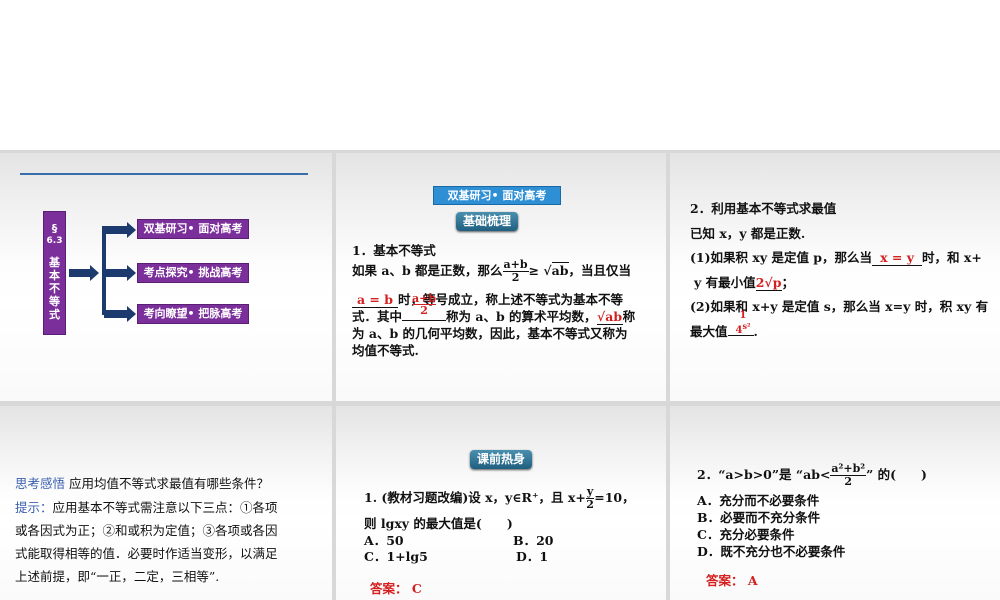 This screenshot has height=600, width=1000. I want to click on answer: 答案： A, so click(732, 580).